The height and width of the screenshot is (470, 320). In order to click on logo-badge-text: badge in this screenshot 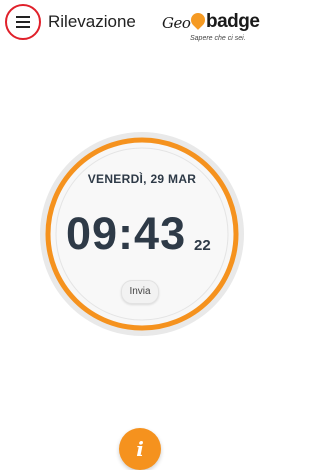, I will do `click(233, 21)`.